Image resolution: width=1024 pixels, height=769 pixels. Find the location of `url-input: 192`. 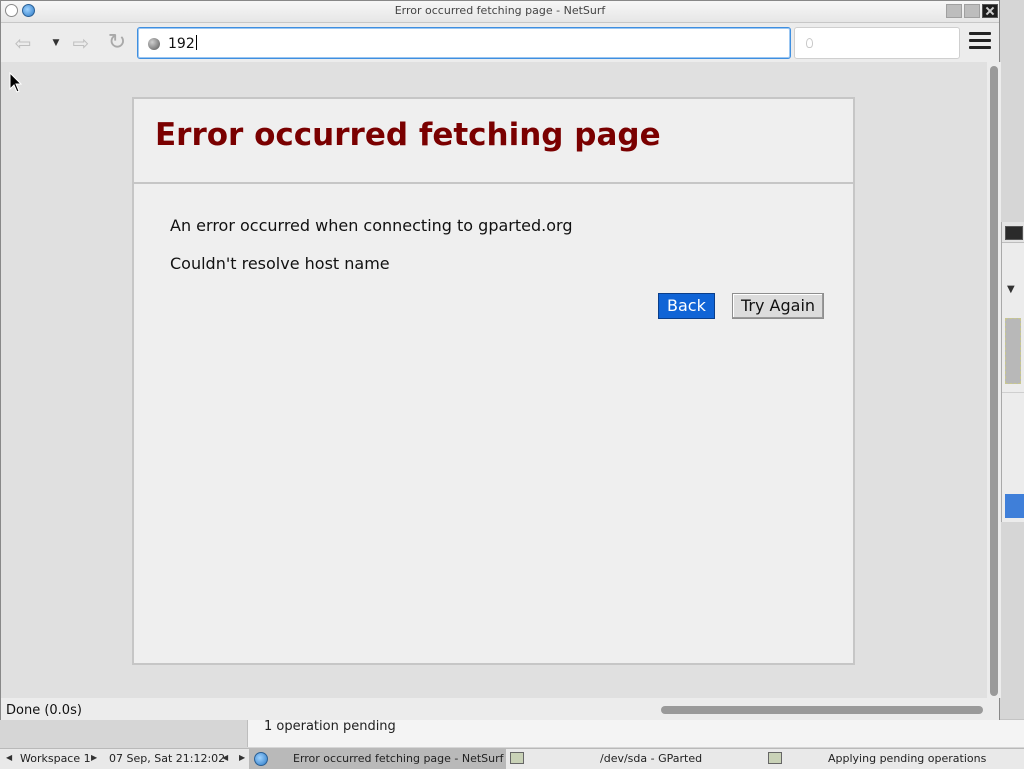

url-input: 192 is located at coordinates (464, 43).